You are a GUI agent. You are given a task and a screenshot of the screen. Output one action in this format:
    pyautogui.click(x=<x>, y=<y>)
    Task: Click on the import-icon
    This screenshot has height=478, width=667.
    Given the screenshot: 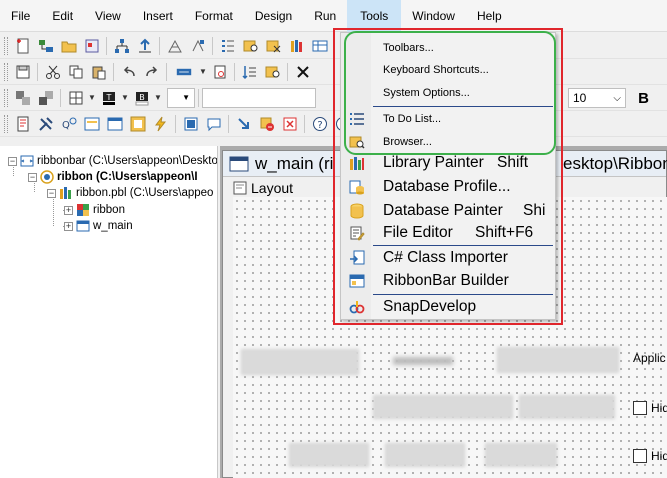 What is the action you would take?
    pyautogui.click(x=243, y=124)
    